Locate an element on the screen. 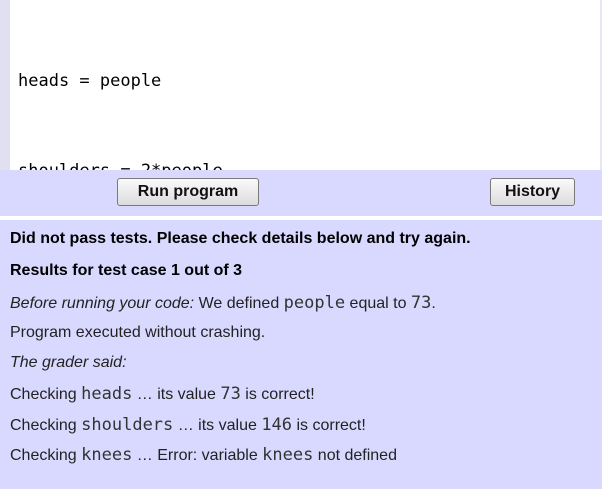 This screenshot has height=489, width=602. toolbar: Run program History is located at coordinates (301, 193).